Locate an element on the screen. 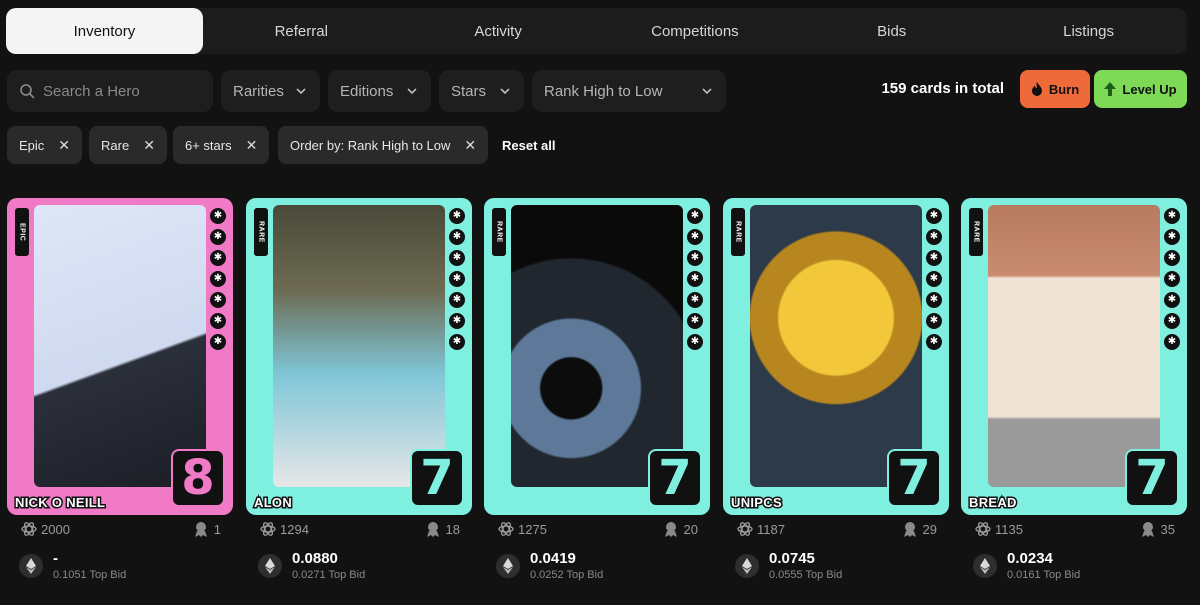  filter-chip-epic: Epic ✕ is located at coordinates (45, 145).